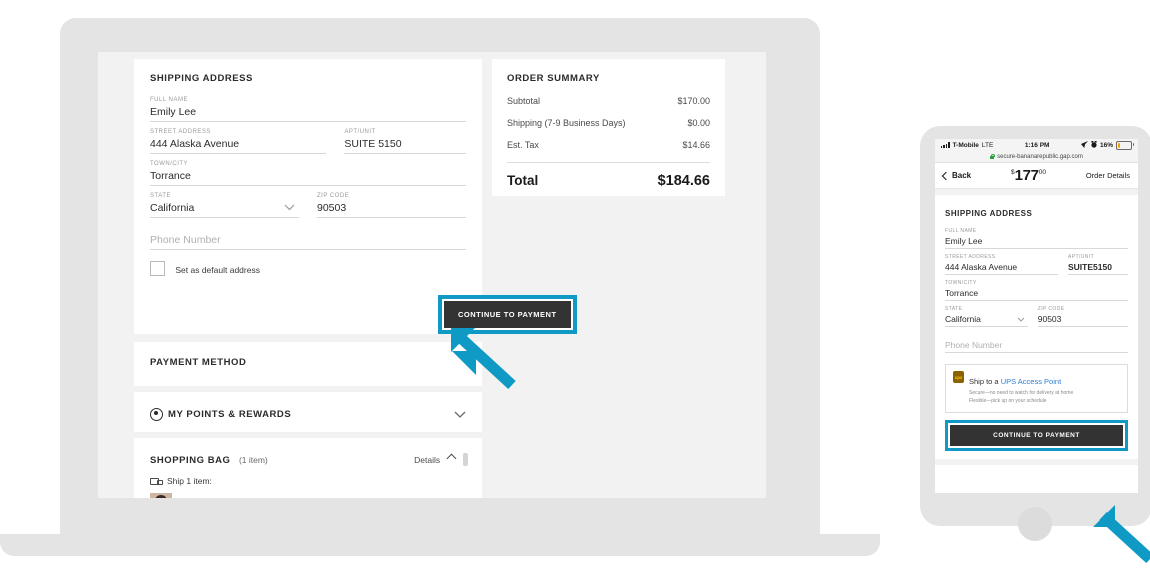 This screenshot has height=578, width=1150. I want to click on phone-home-button, so click(1035, 524).